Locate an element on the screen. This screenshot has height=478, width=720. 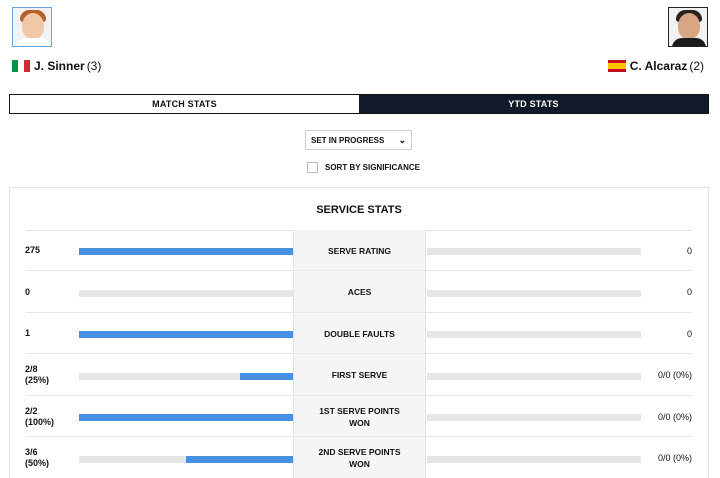
stat-label: DOUBLE FAULTS is located at coordinates (359, 333).